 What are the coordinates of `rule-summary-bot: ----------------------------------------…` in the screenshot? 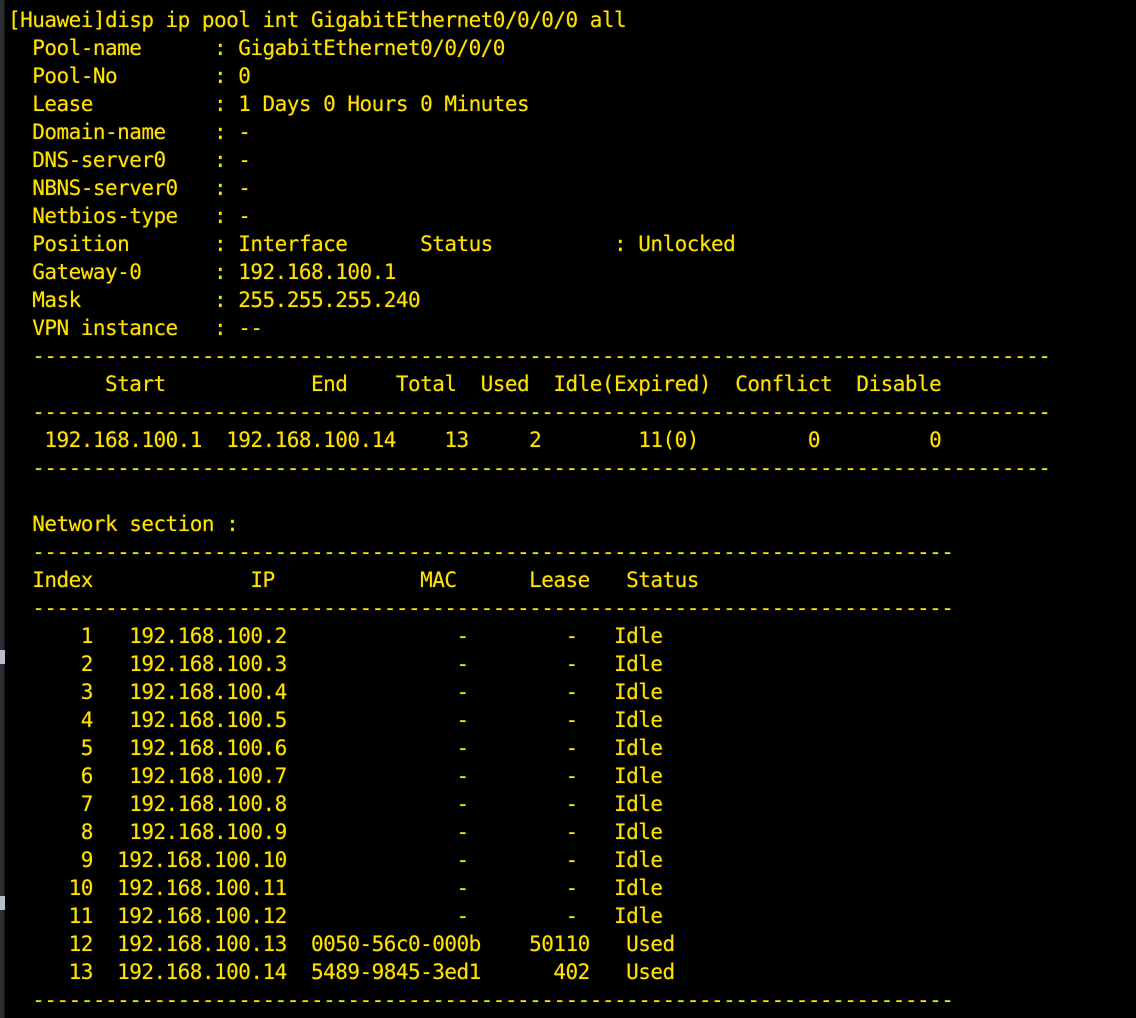 It's located at (529, 468).